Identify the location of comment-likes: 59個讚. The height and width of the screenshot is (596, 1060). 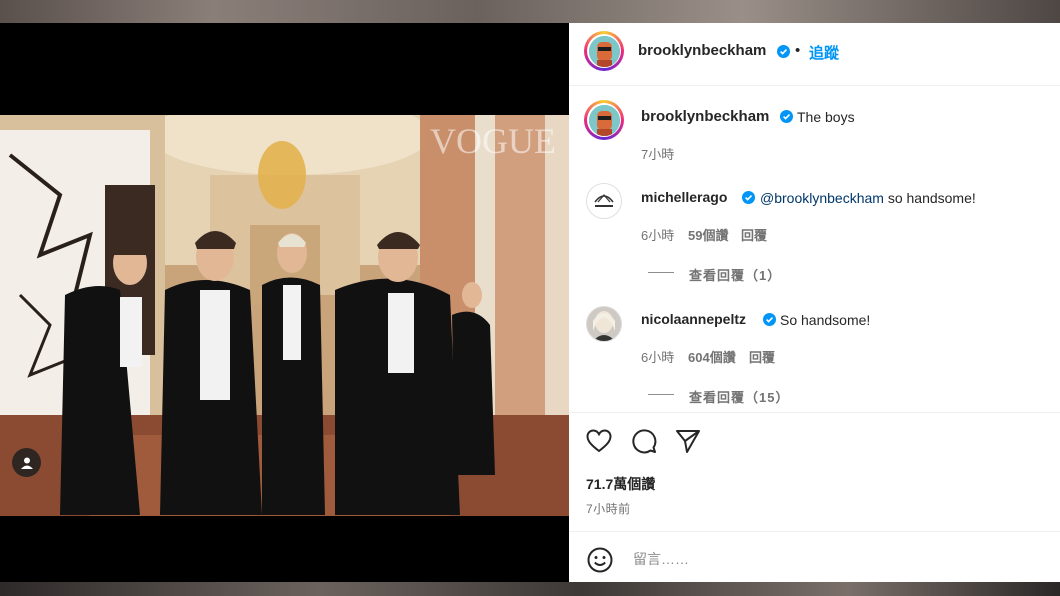
(708, 234).